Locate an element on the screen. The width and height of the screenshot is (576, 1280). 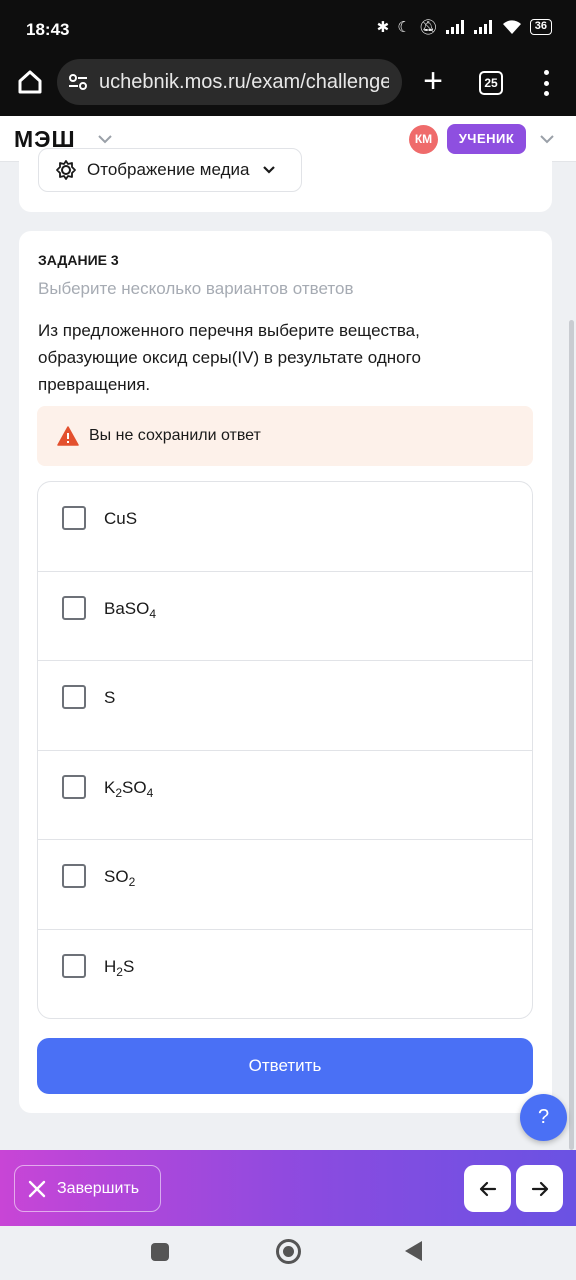
home-system-button is located at coordinates (288, 1251).